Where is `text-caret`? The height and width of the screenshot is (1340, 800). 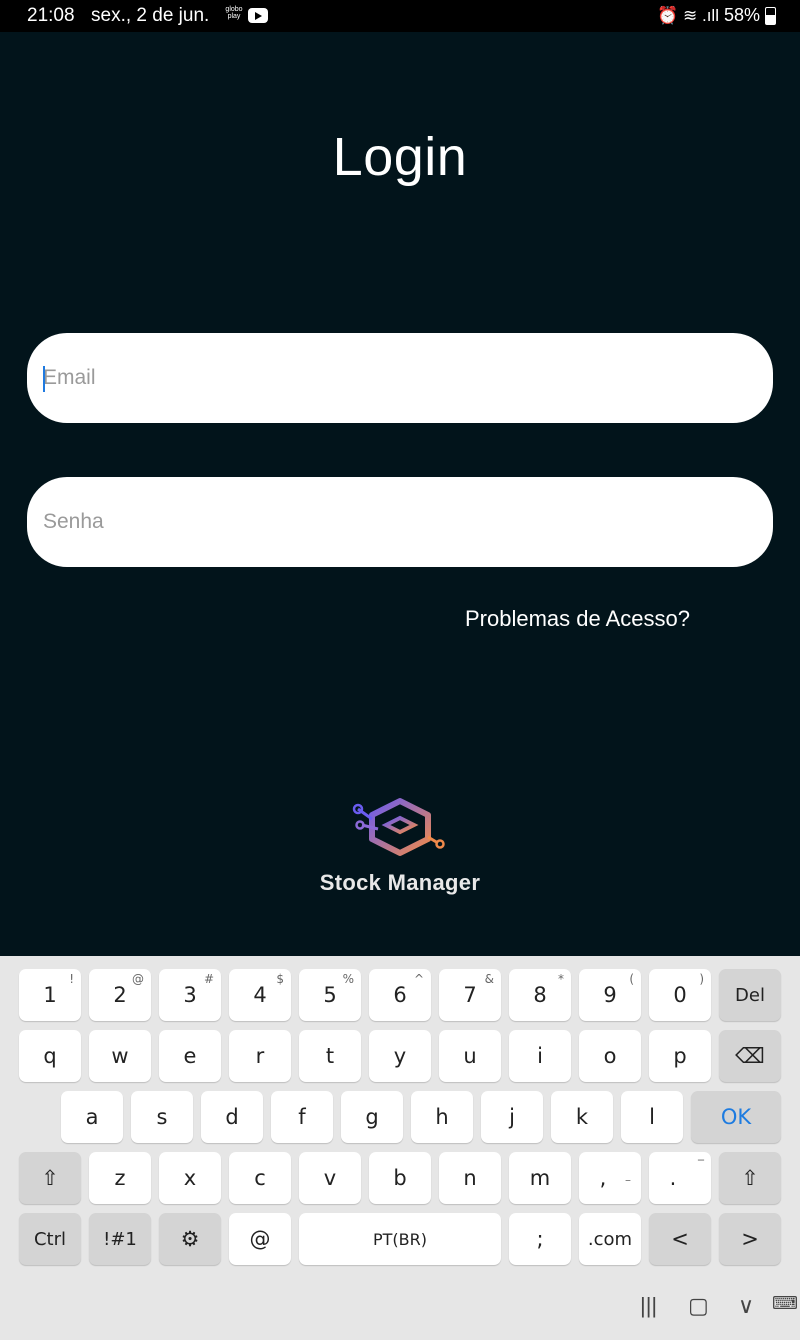
text-caret is located at coordinates (44, 379).